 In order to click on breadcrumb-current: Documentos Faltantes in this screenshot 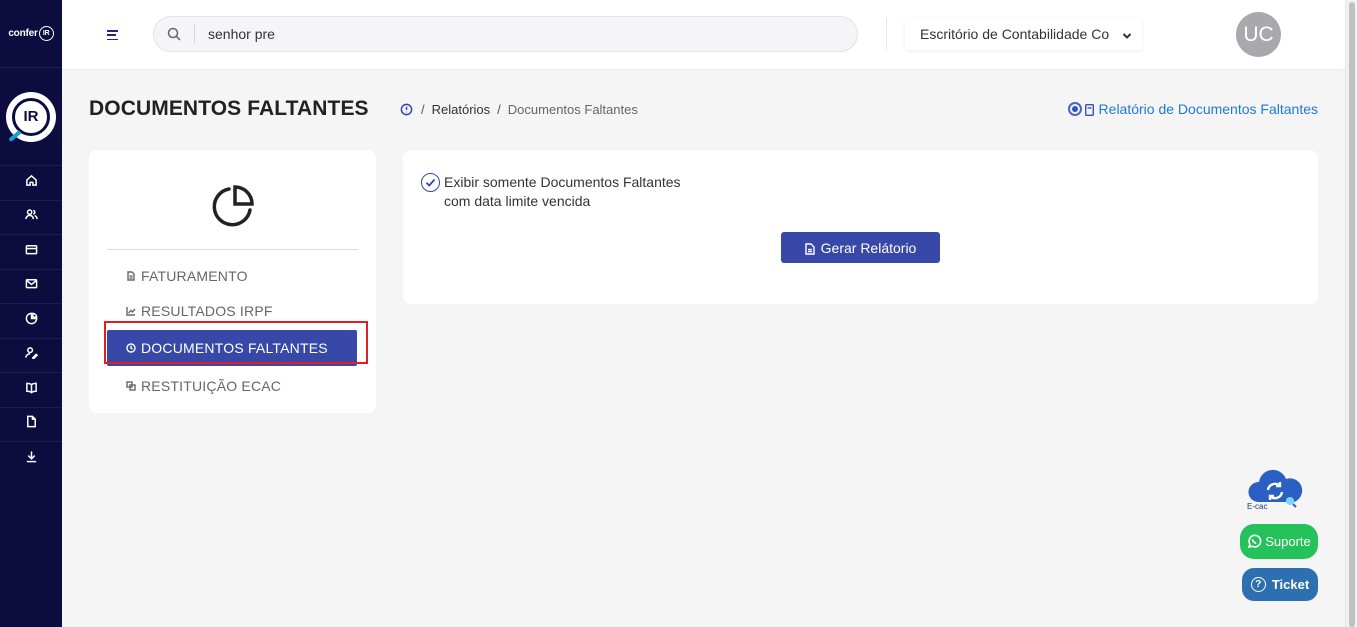, I will do `click(572, 109)`.